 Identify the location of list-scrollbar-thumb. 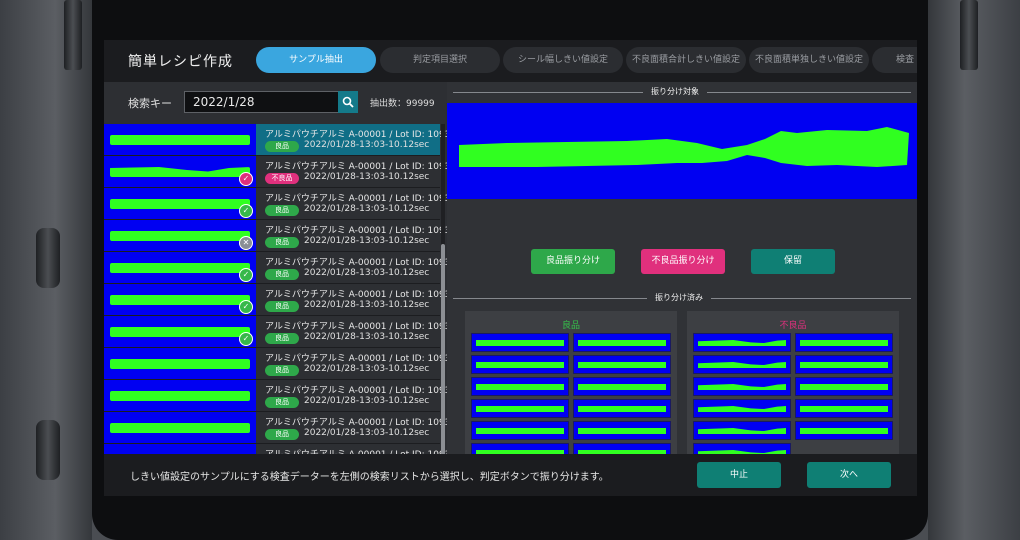
(443, 350).